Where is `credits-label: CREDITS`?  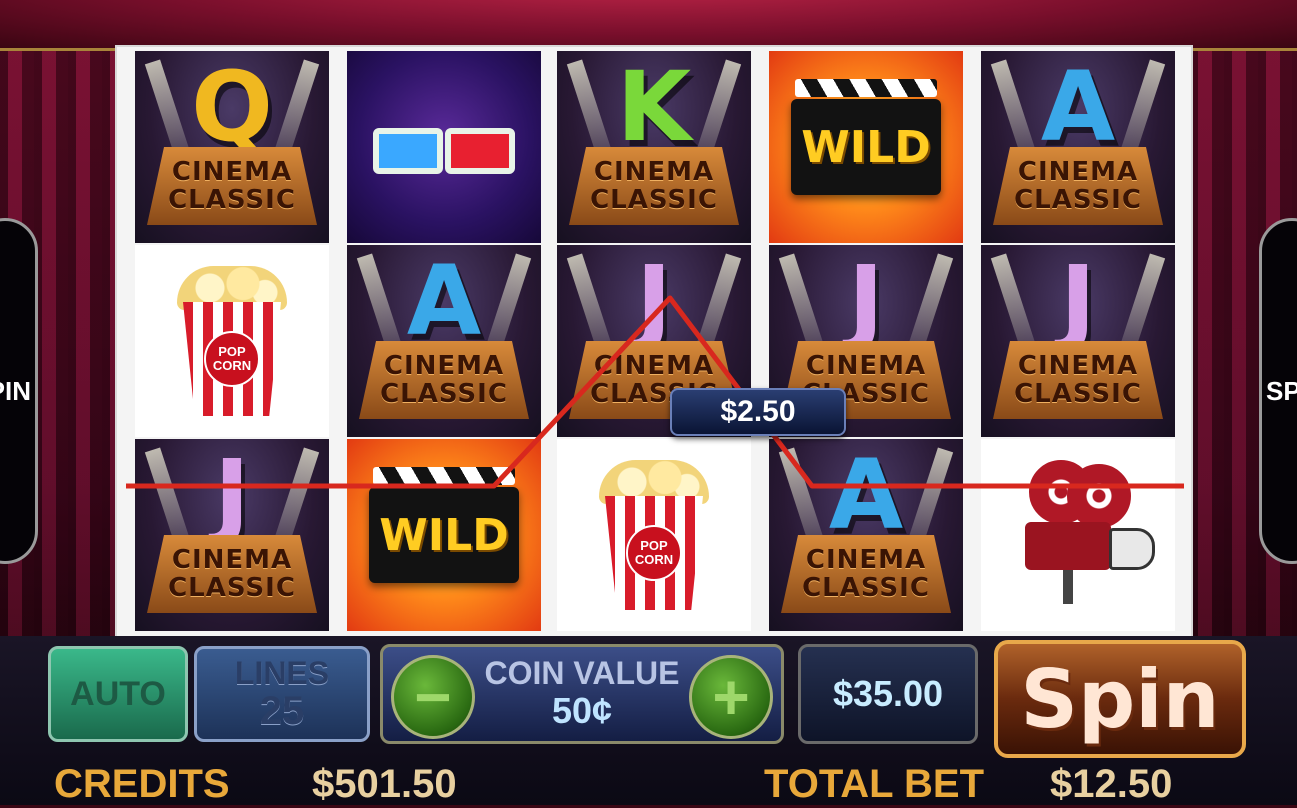
credits-label: CREDITS is located at coordinates (142, 784).